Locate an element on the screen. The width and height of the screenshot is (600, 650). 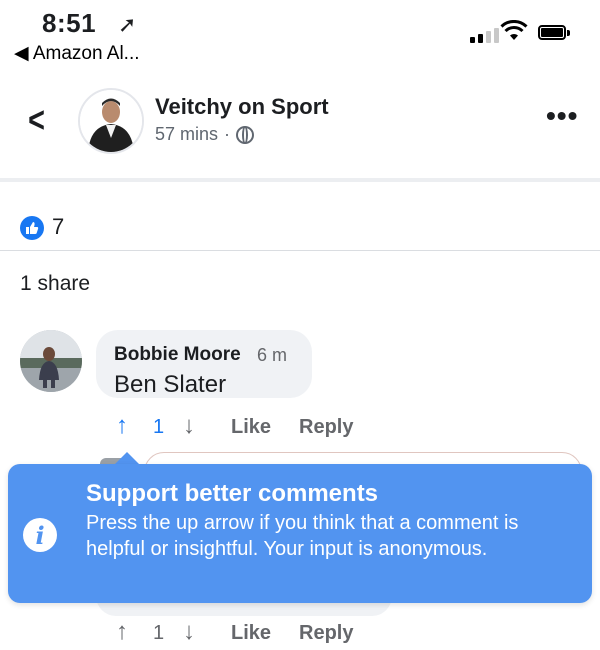
like-count: 7 is located at coordinates (58, 227).